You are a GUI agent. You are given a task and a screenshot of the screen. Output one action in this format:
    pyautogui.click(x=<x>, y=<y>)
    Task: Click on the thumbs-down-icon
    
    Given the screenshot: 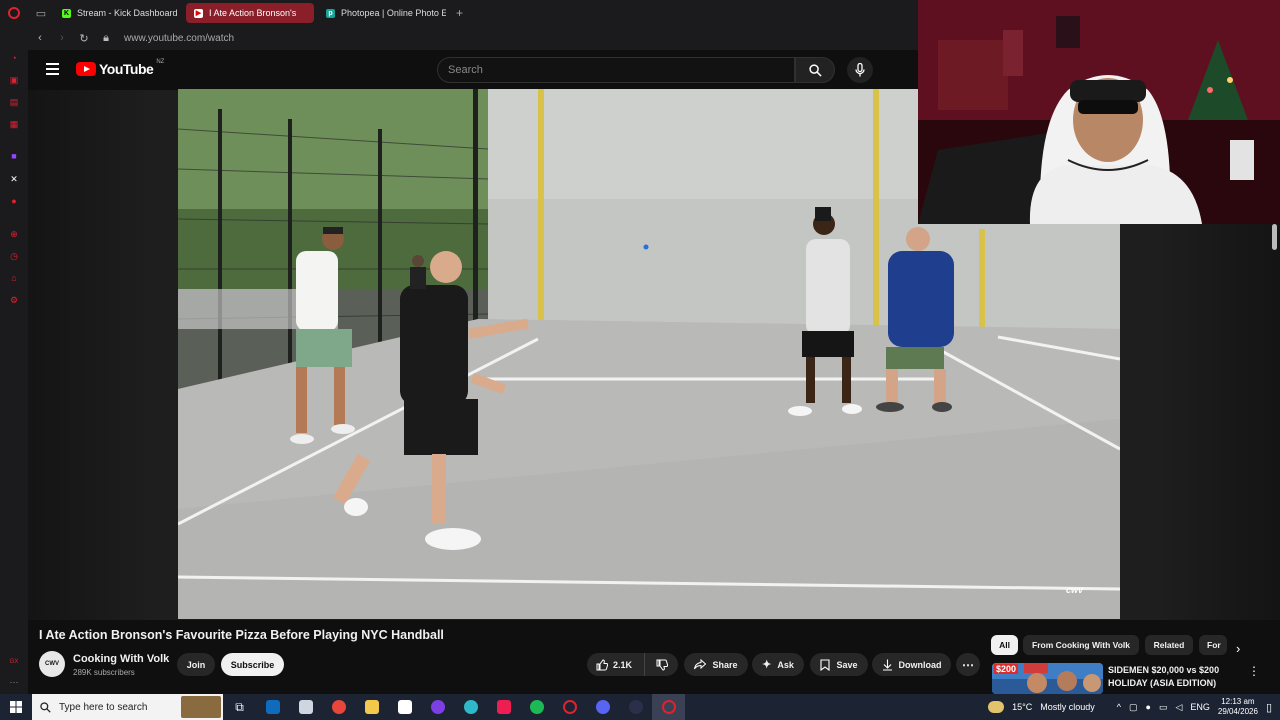 What is the action you would take?
    pyautogui.click(x=662, y=665)
    